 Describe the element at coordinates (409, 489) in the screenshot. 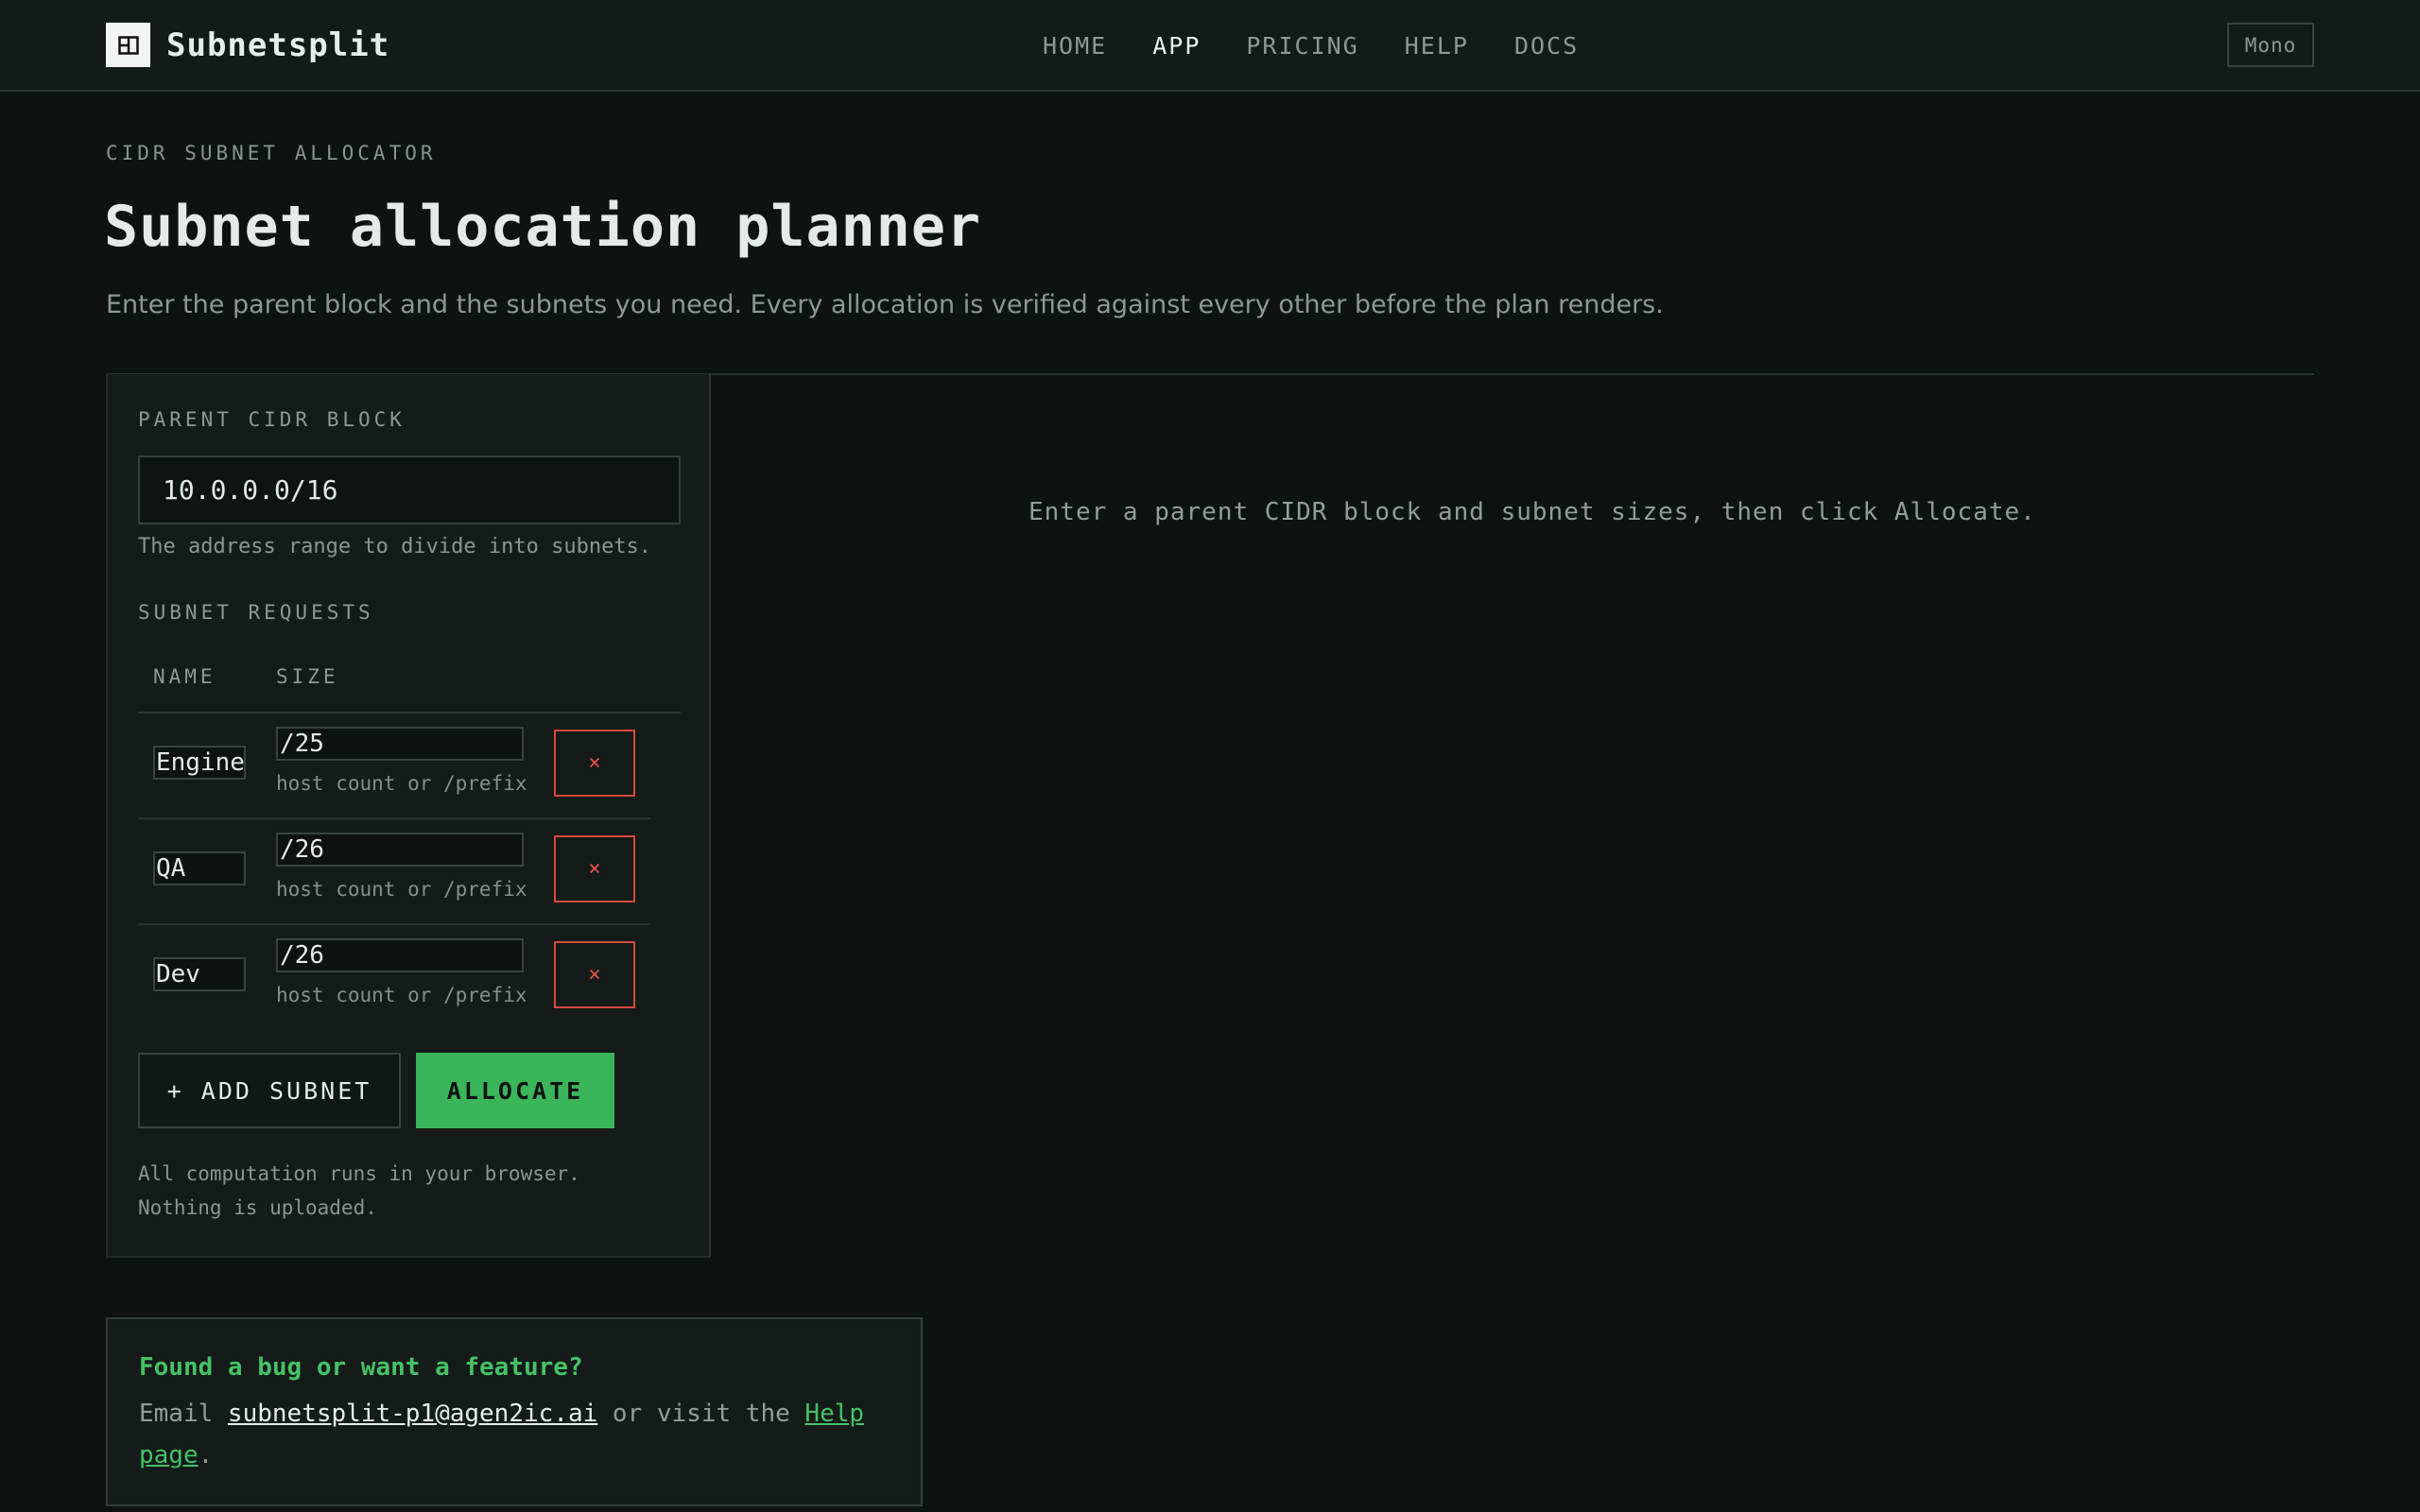

I see `parent-cidr-input: 10.0.0.0/16` at that location.